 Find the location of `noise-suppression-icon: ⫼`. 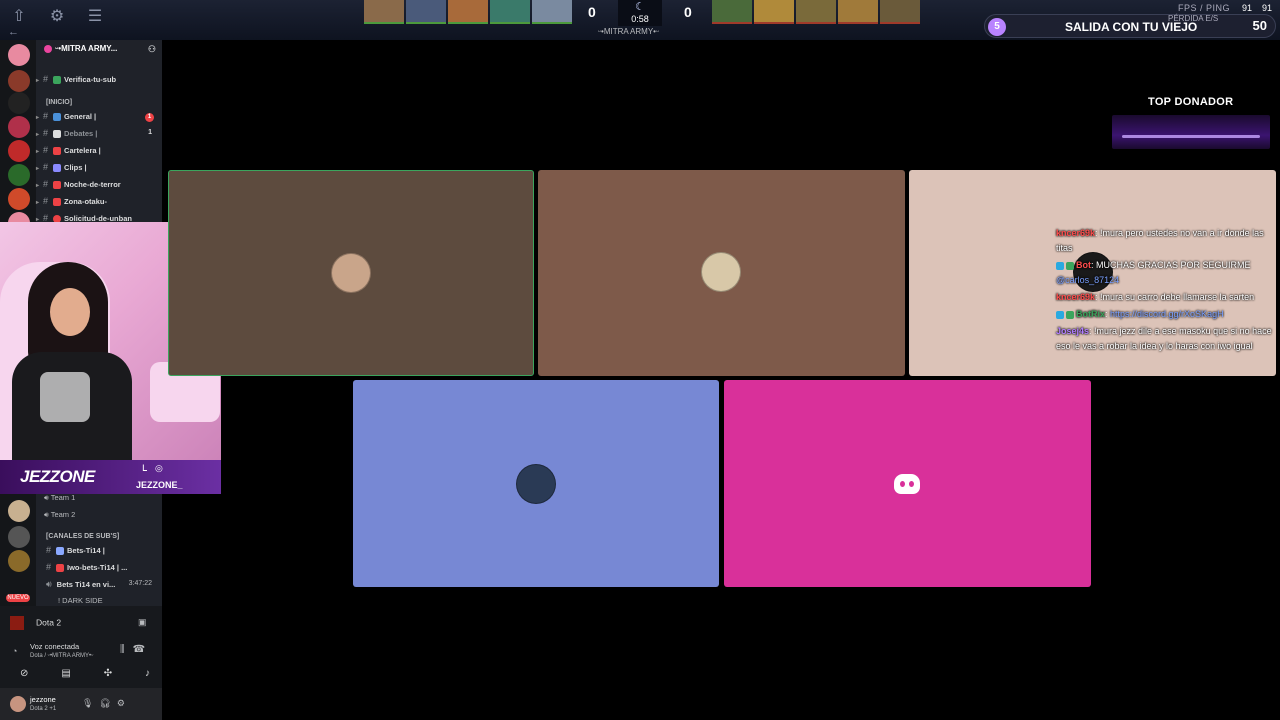

noise-suppression-icon: ⫼ is located at coordinates (126, 649).